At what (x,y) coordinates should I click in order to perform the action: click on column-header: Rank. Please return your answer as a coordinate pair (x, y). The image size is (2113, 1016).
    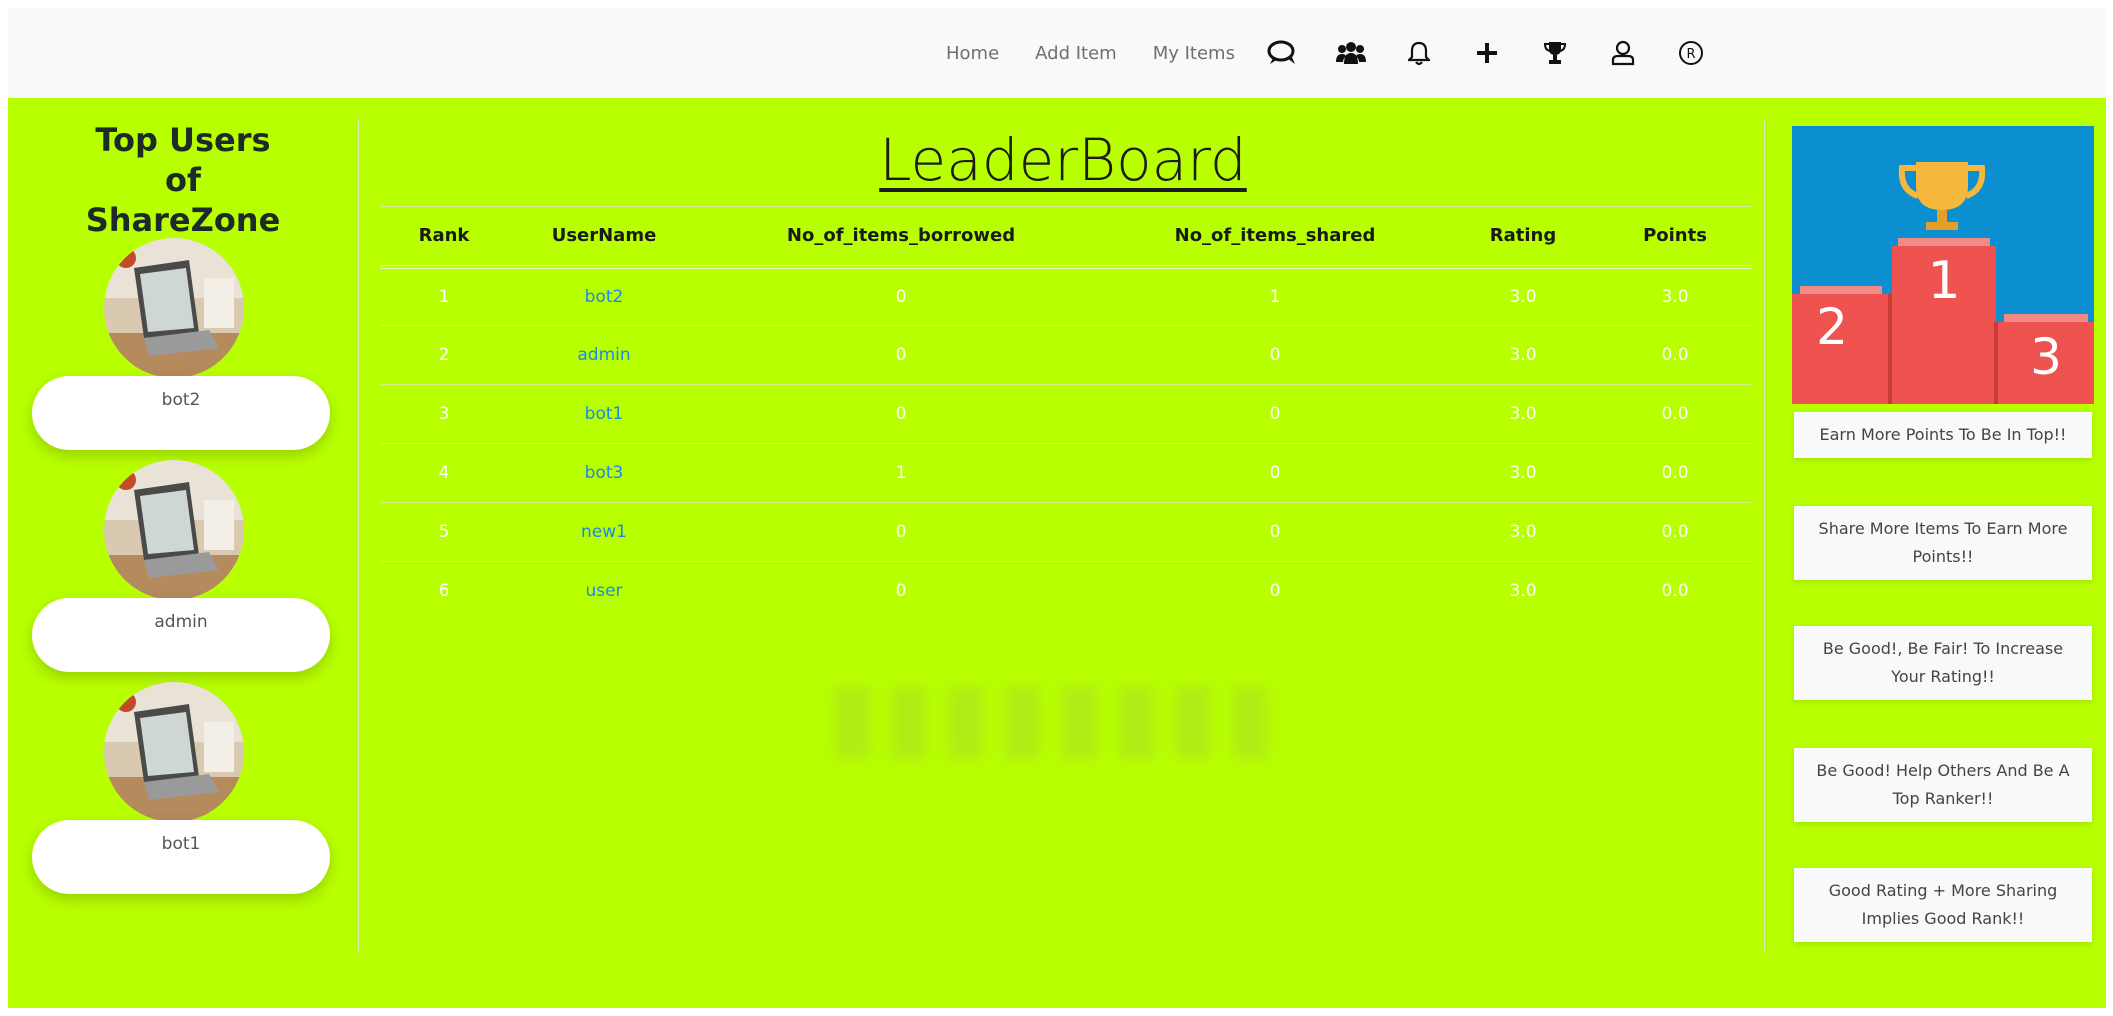
    Looking at the image, I should click on (444, 236).